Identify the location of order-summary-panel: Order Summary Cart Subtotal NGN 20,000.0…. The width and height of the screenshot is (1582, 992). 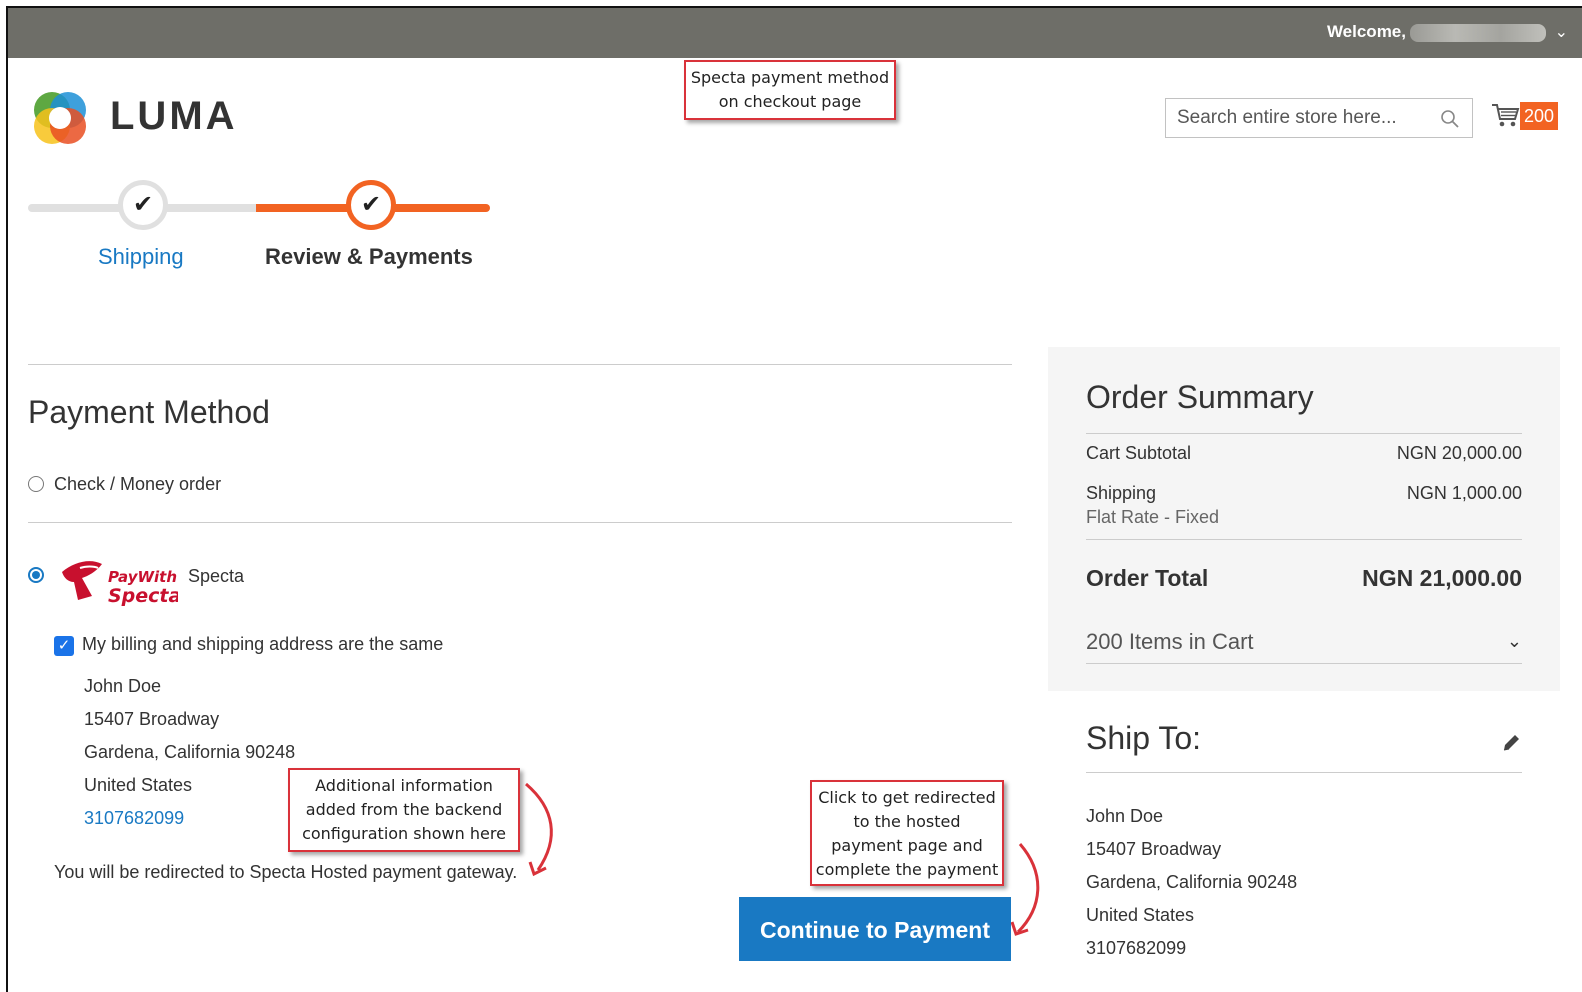
(1304, 519).